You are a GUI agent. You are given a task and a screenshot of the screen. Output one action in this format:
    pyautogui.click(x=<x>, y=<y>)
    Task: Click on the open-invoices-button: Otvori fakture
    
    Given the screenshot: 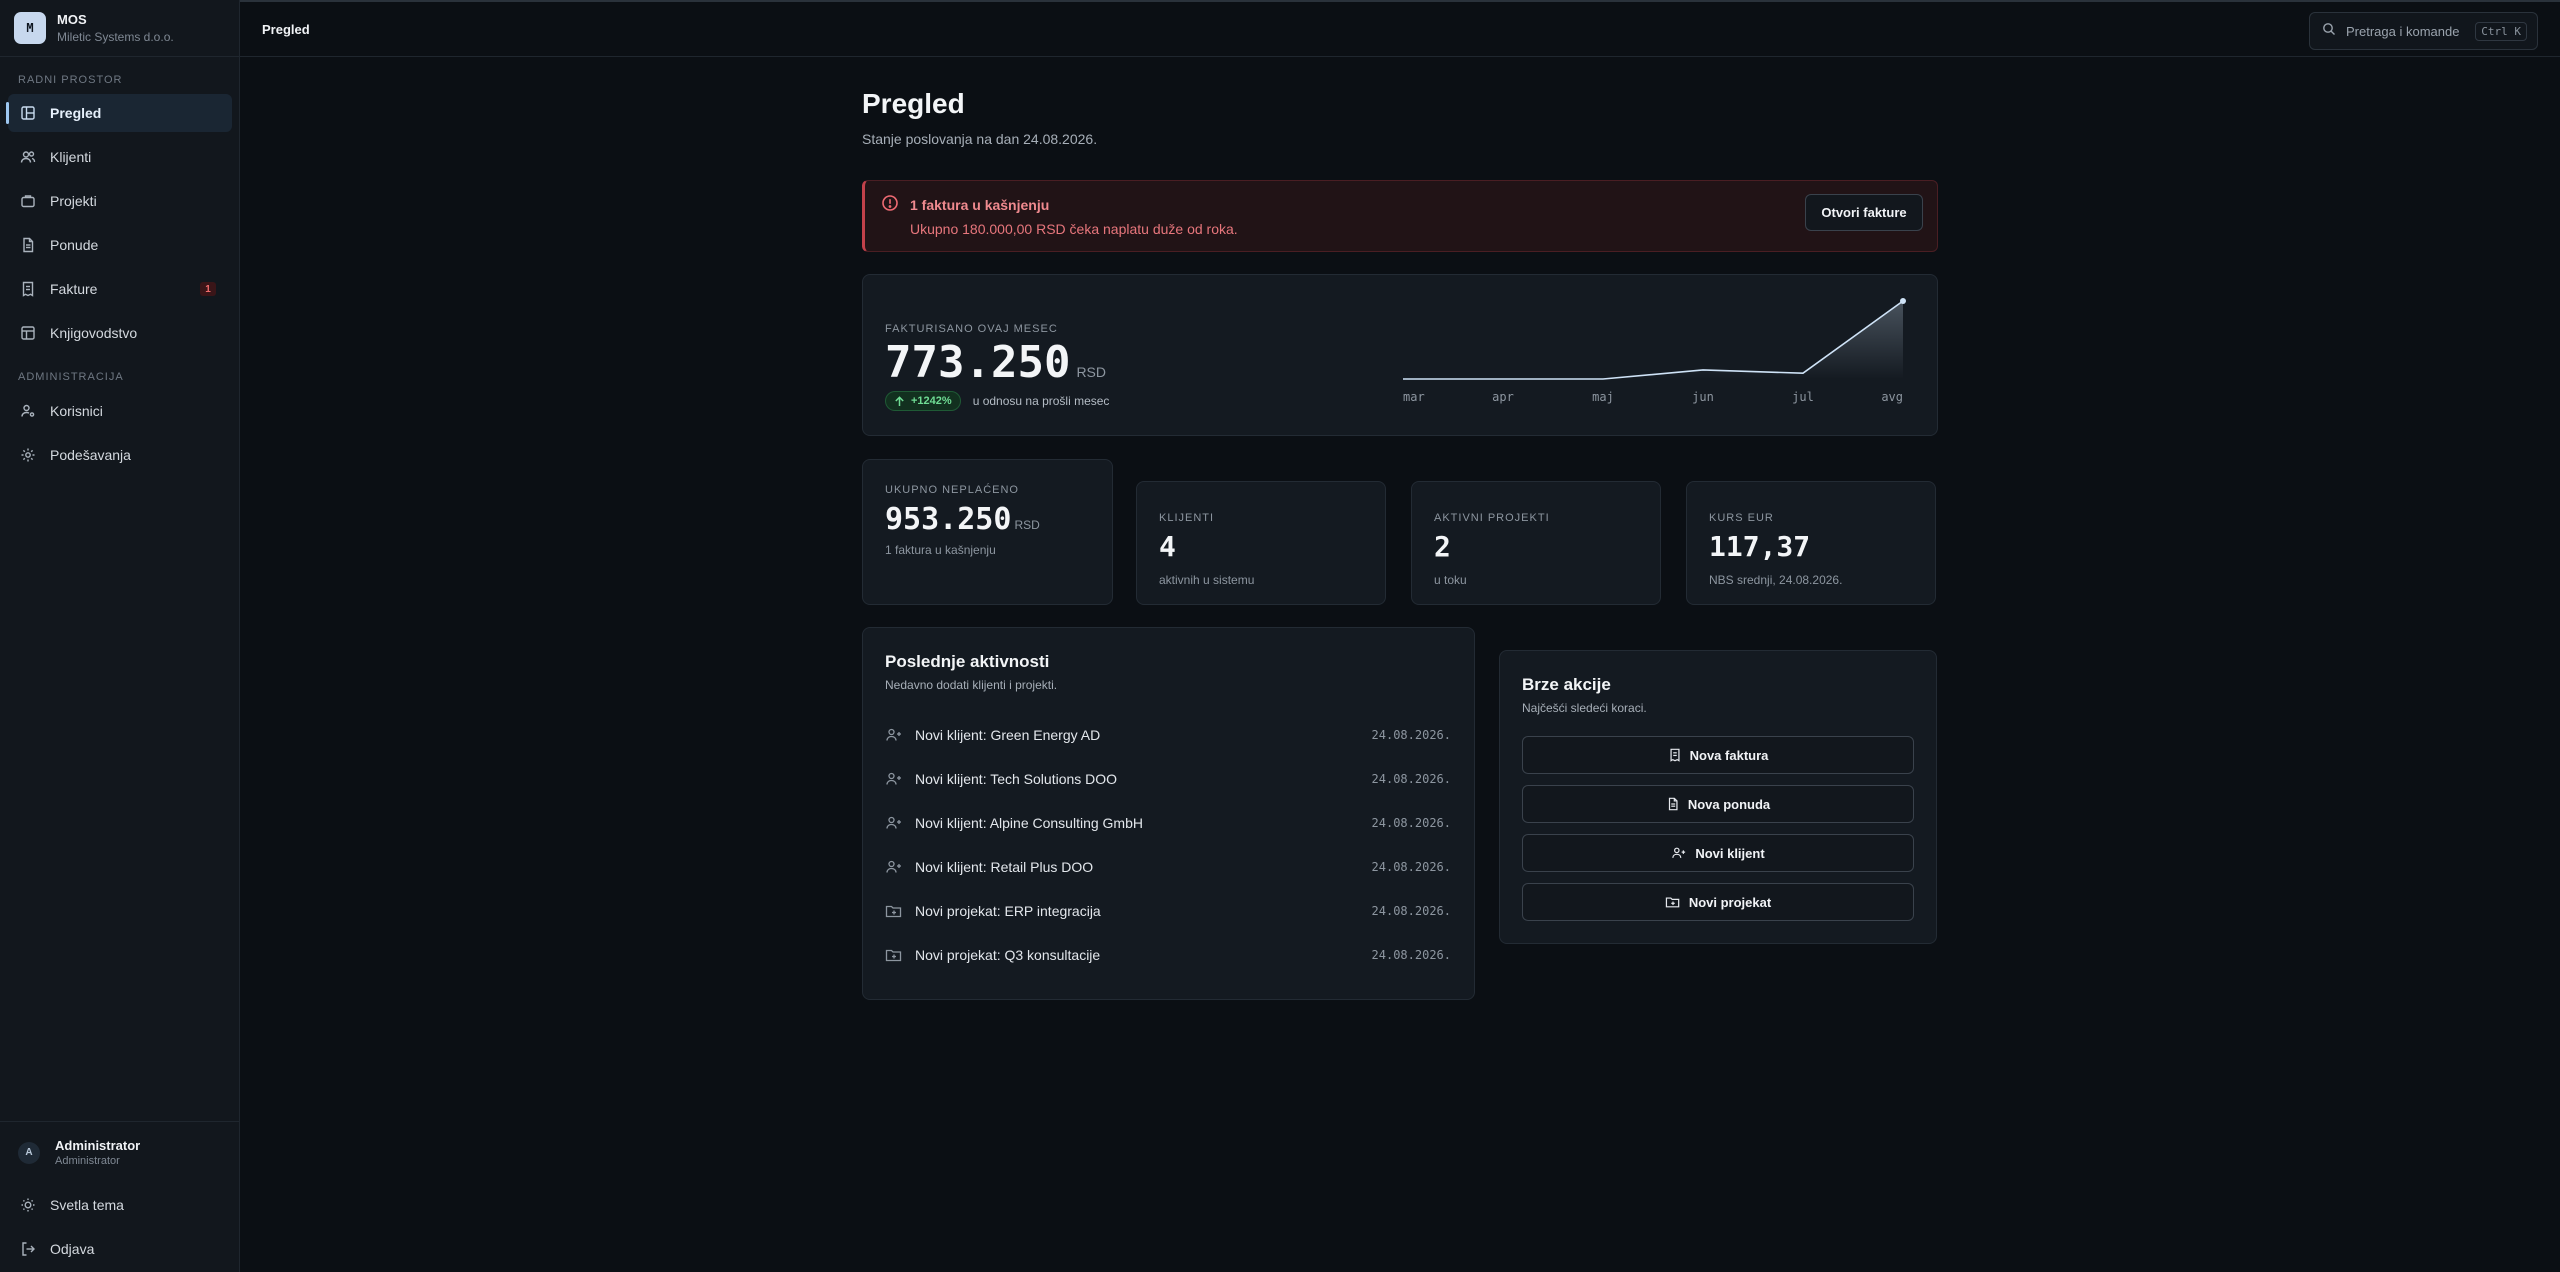 What is the action you would take?
    pyautogui.click(x=1864, y=212)
    